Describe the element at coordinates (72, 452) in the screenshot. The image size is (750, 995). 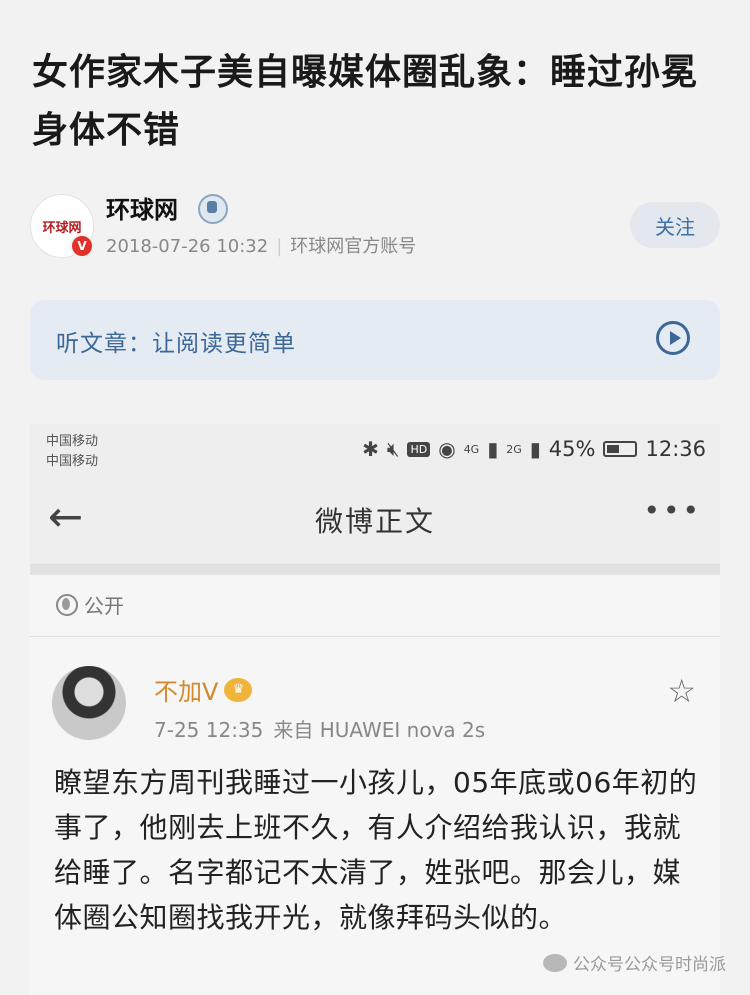
I see `carrier-info: 中国移动 中国移动` at that location.